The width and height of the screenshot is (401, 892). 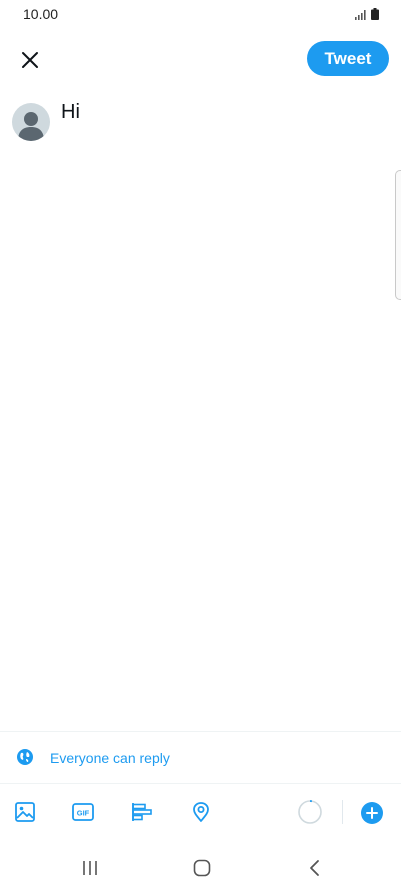 I want to click on recent-apps-button, so click(x=90, y=868).